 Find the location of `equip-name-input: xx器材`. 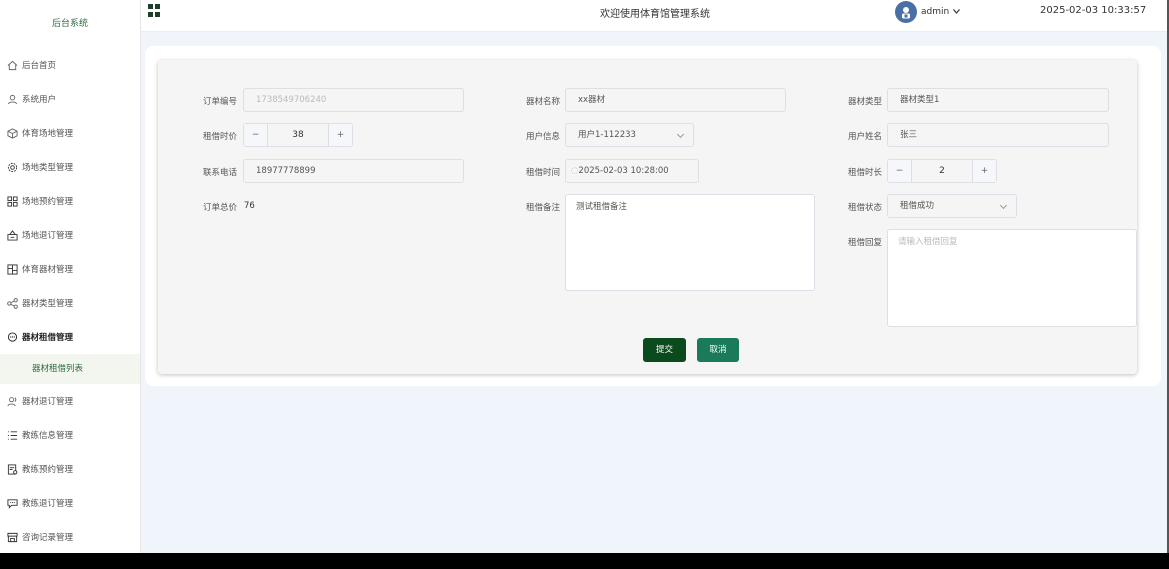

equip-name-input: xx器材 is located at coordinates (675, 100).